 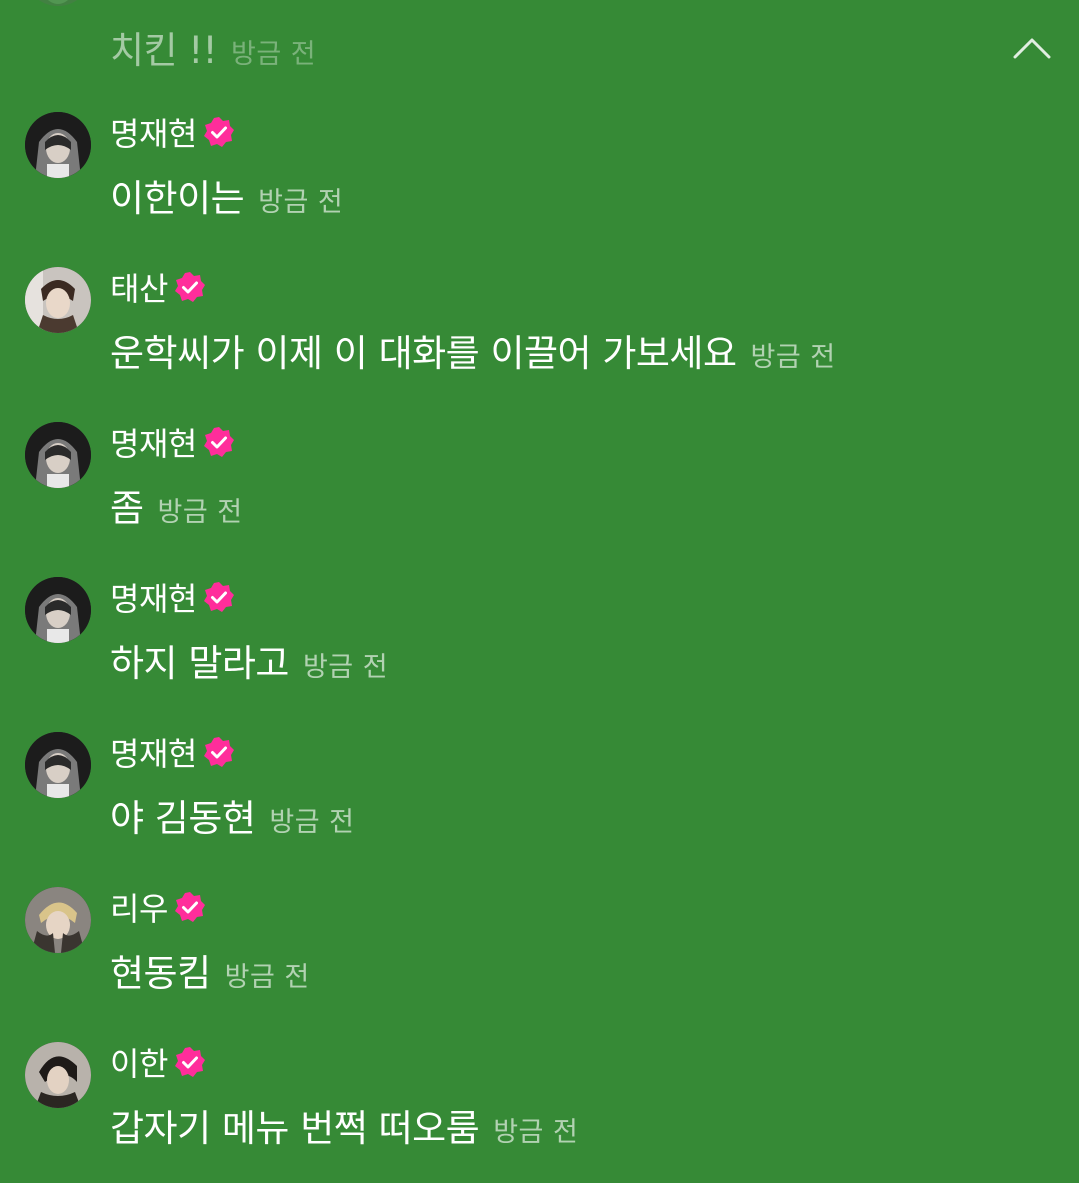 I want to click on message-text: 하지 말라고, so click(x=199, y=663).